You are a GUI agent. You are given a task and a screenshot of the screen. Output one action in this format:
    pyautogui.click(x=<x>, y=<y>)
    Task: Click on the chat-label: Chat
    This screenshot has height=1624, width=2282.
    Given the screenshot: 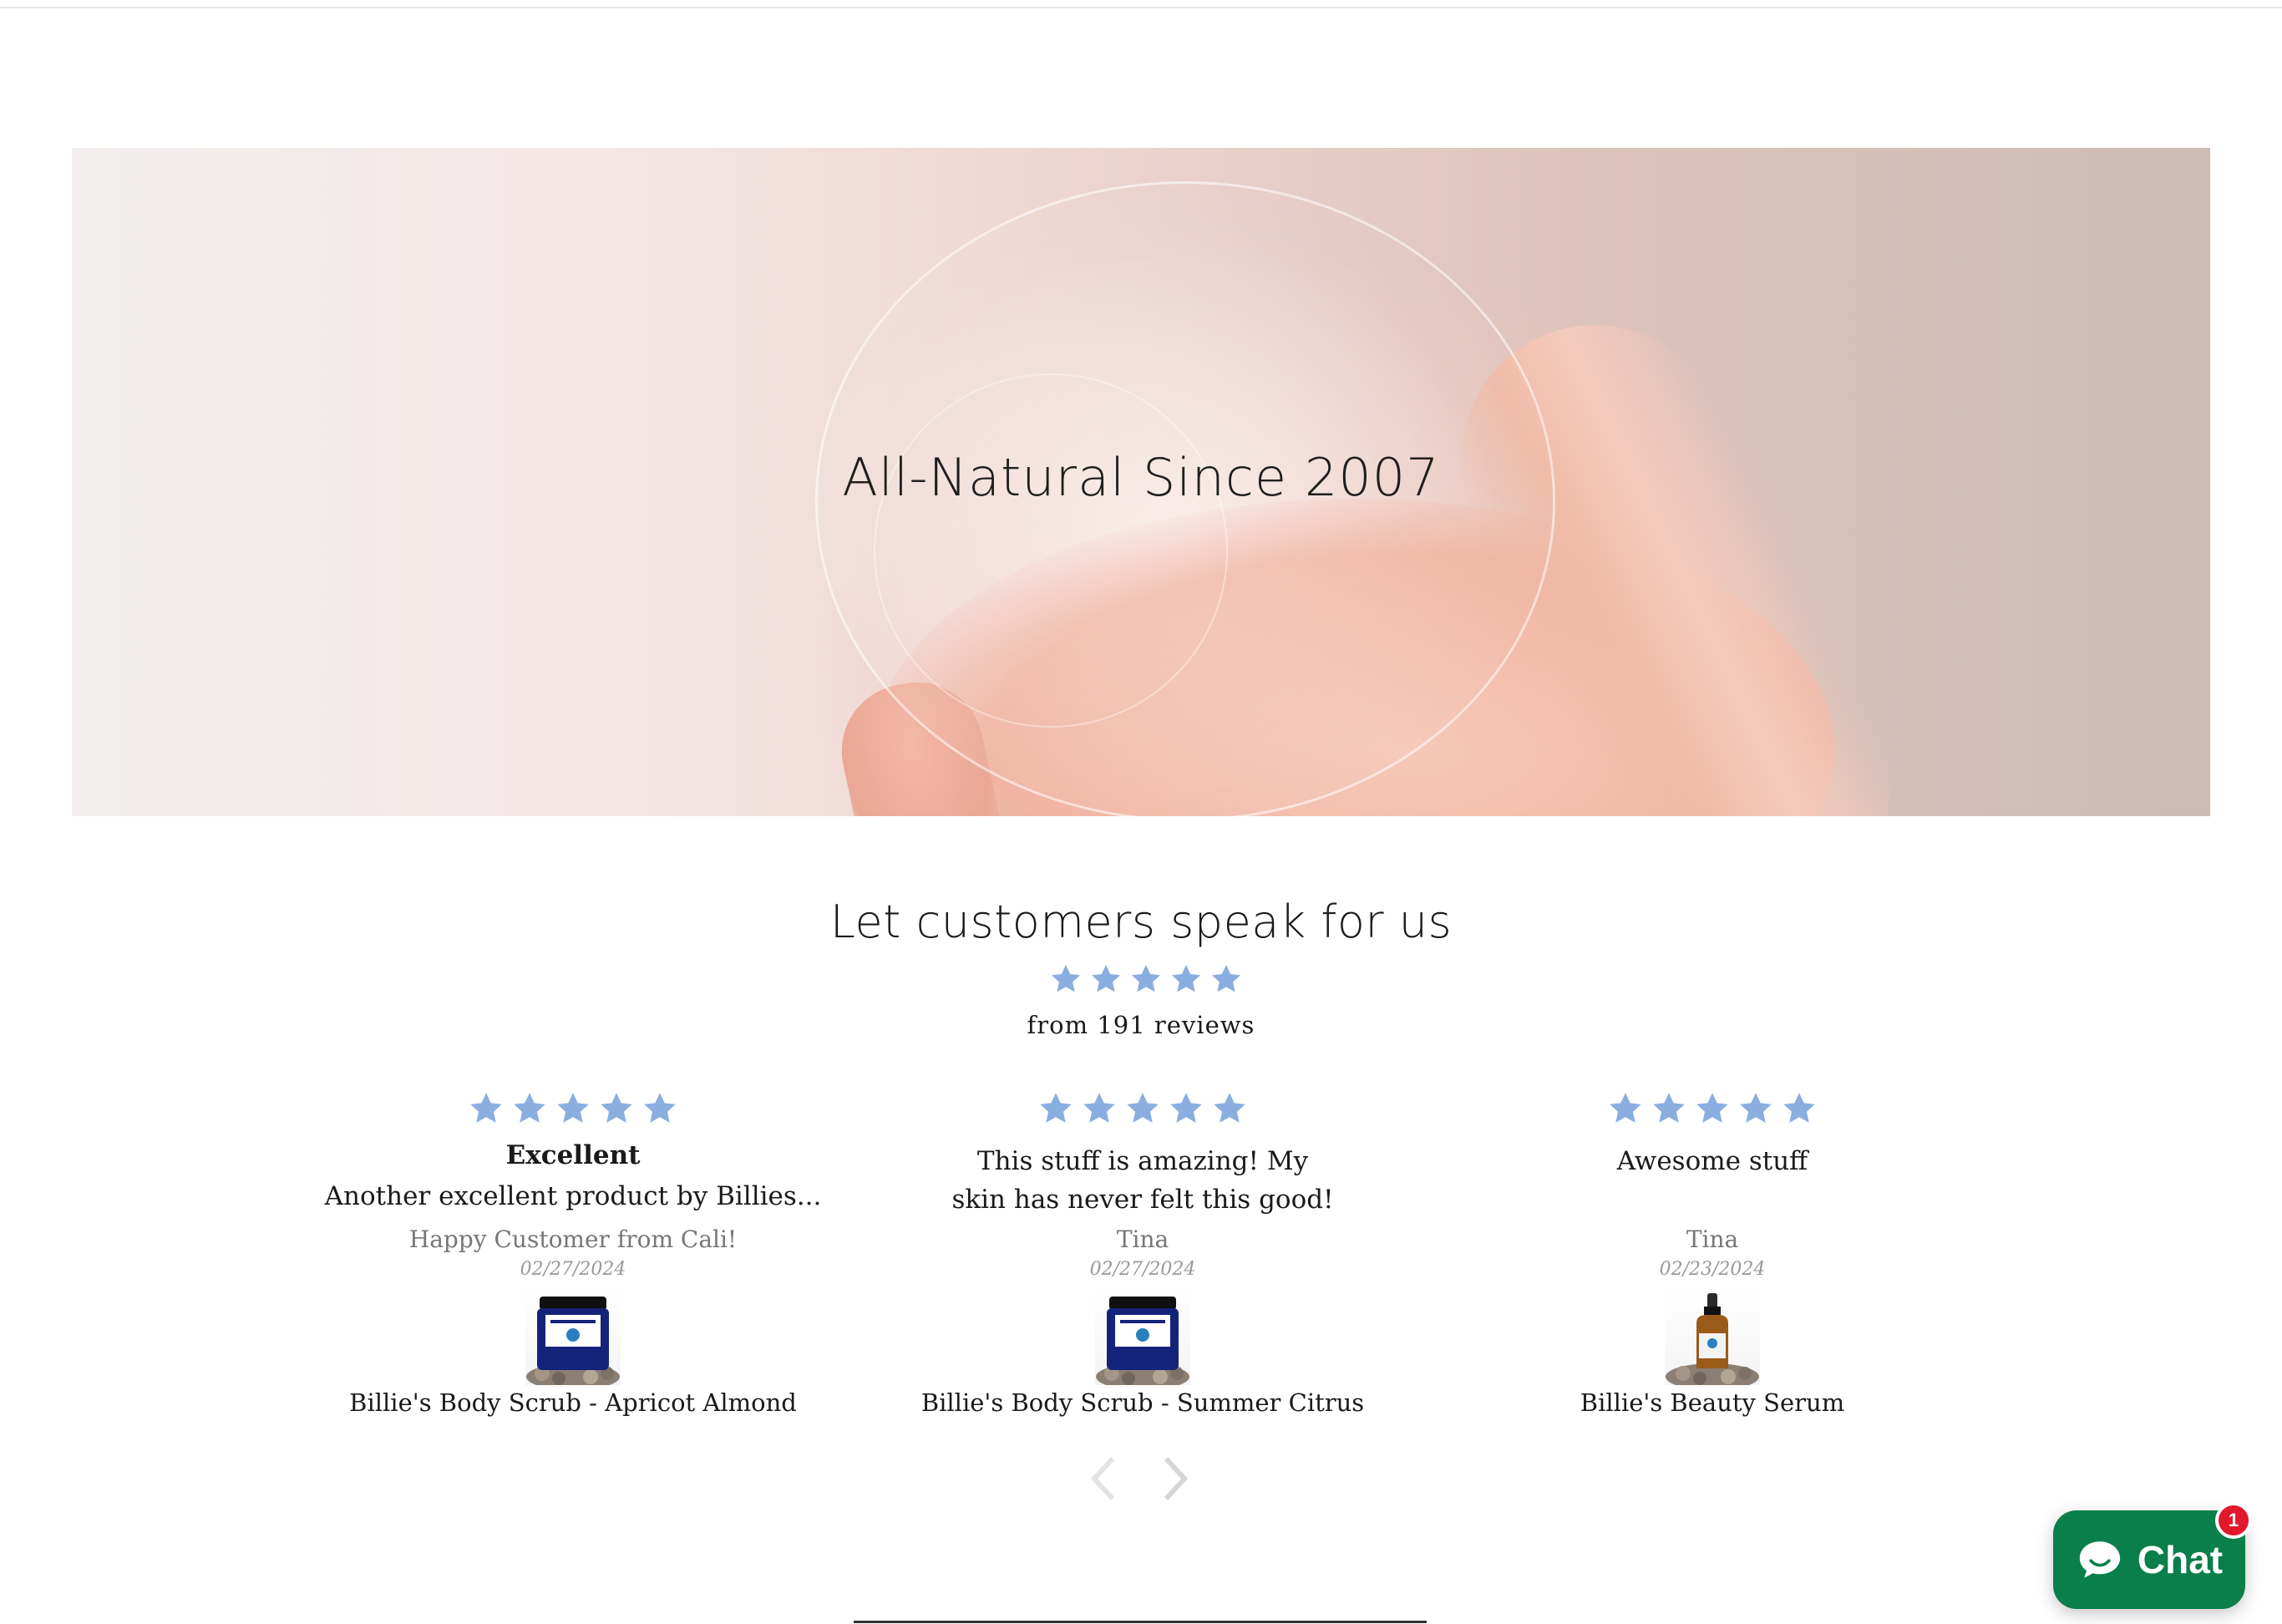 What is the action you would take?
    pyautogui.click(x=2180, y=1559)
    